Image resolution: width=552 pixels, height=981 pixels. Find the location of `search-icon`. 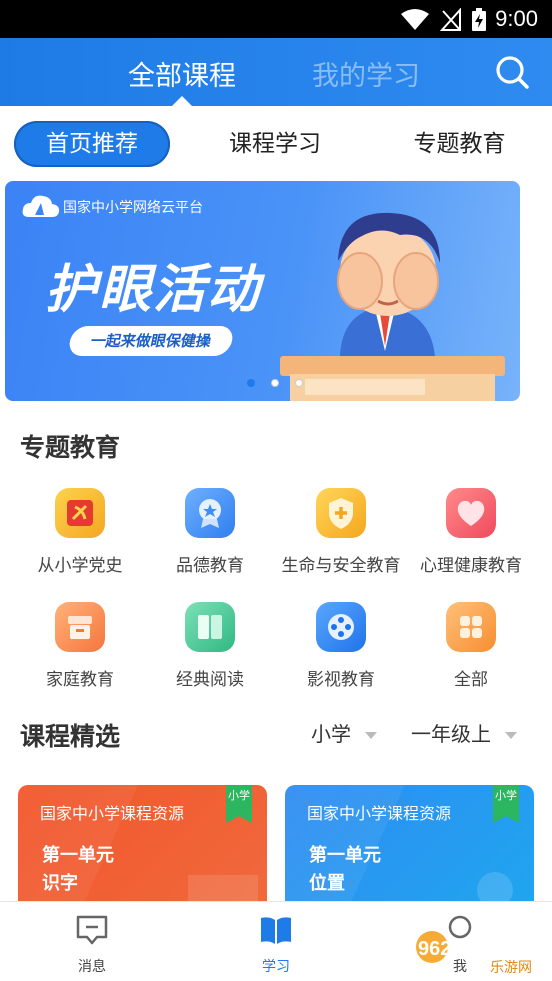

search-icon is located at coordinates (512, 72).